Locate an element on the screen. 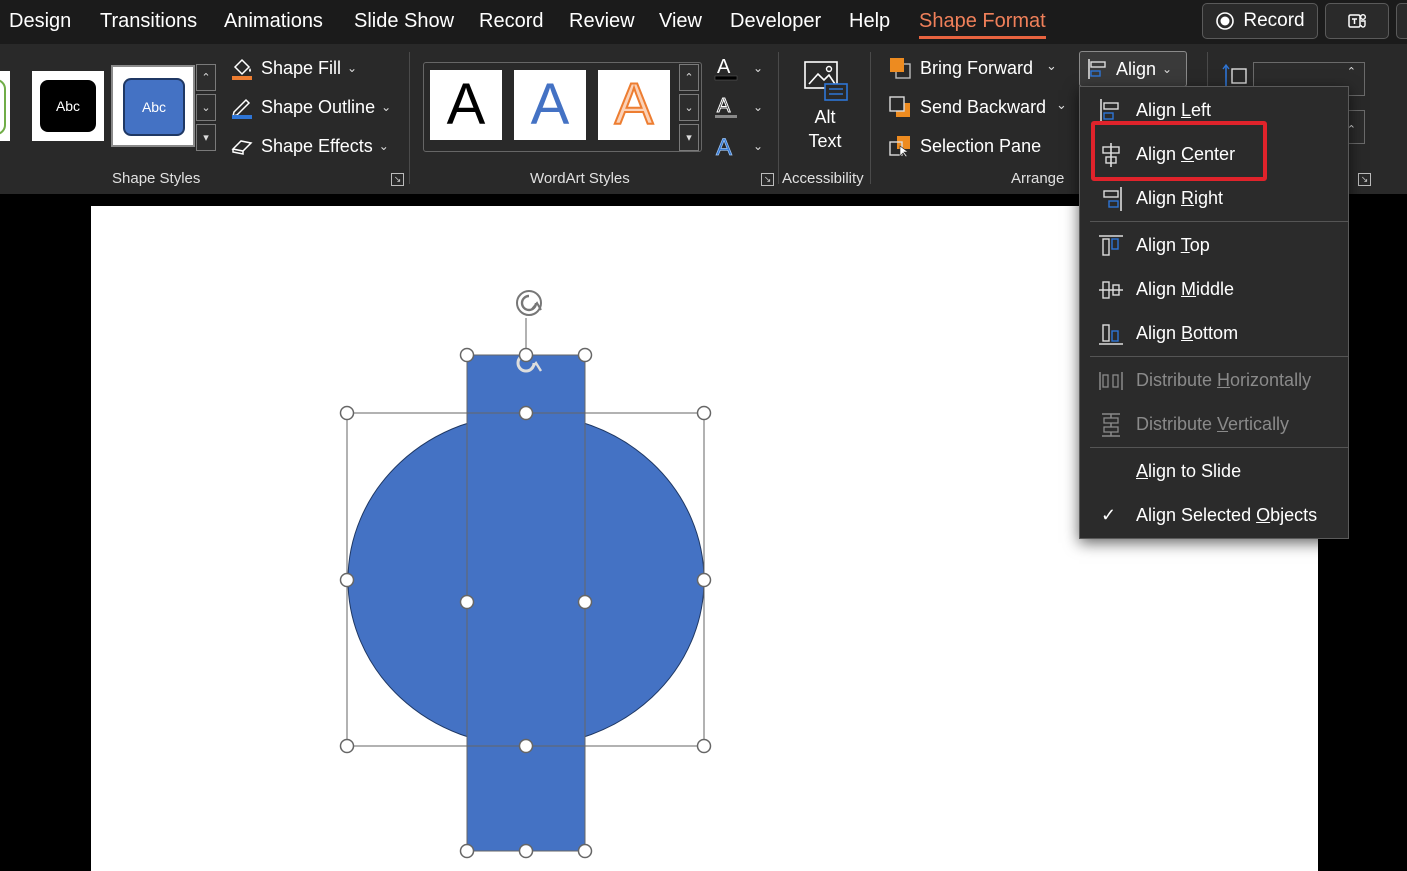  menu-item-align-top: Align Top is located at coordinates (1214, 245).